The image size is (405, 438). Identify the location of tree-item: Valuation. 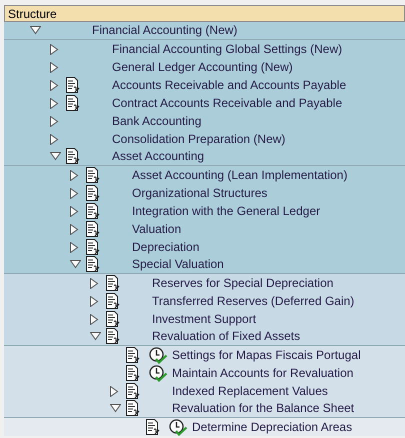
(157, 229).